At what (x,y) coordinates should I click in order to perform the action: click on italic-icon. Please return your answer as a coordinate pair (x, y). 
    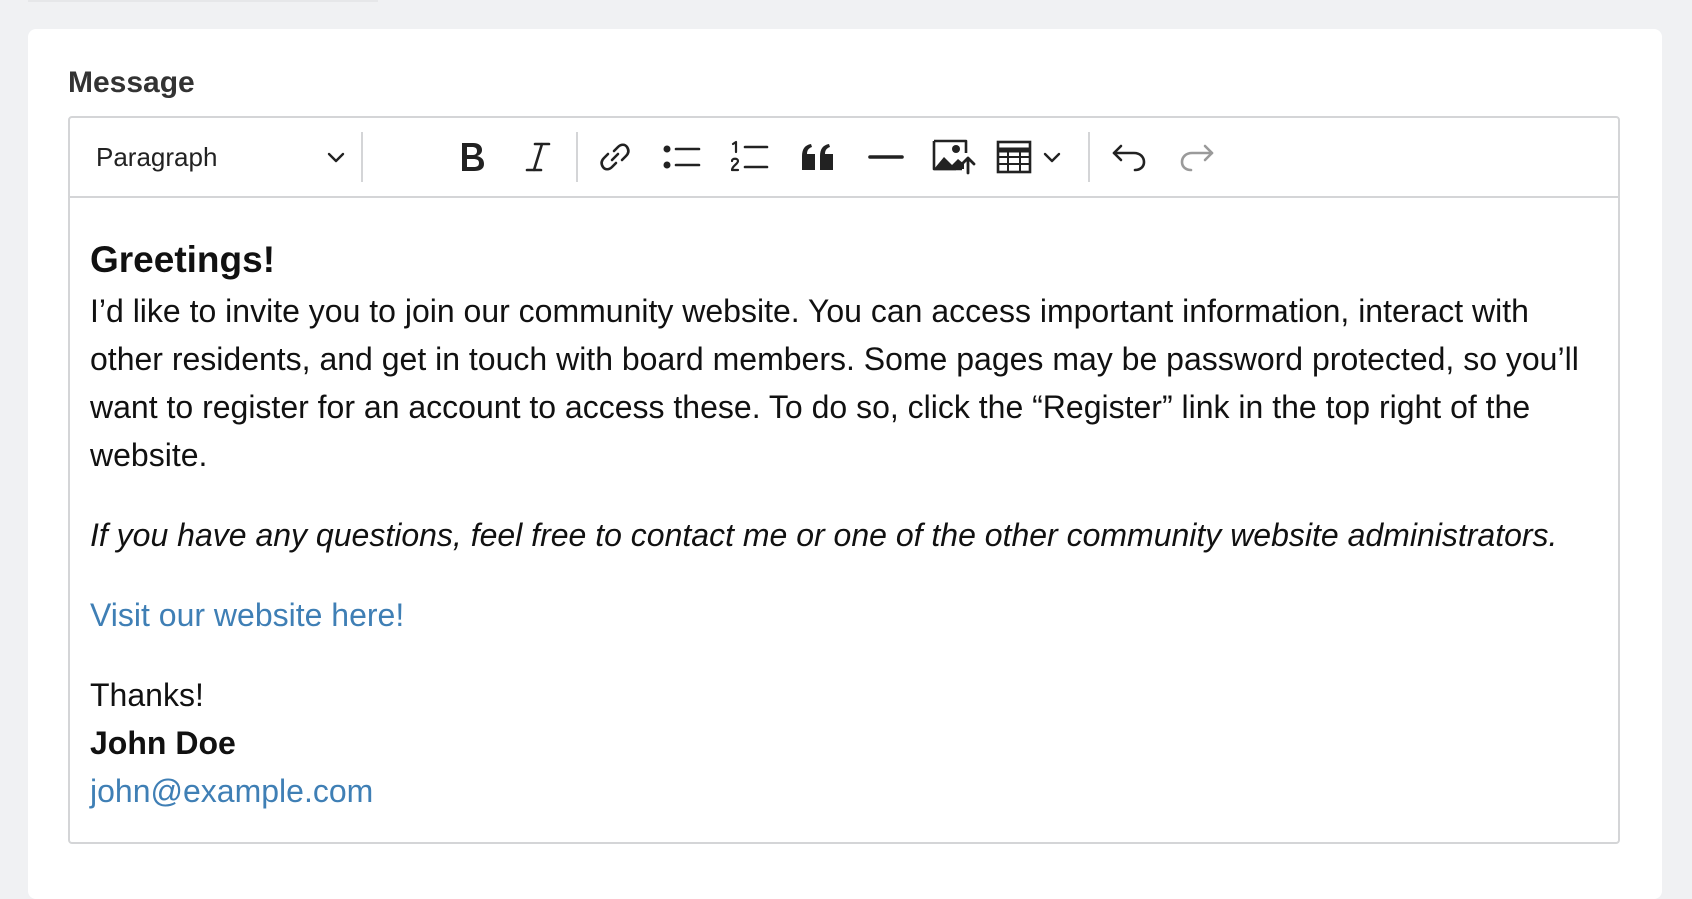
    Looking at the image, I should click on (538, 157).